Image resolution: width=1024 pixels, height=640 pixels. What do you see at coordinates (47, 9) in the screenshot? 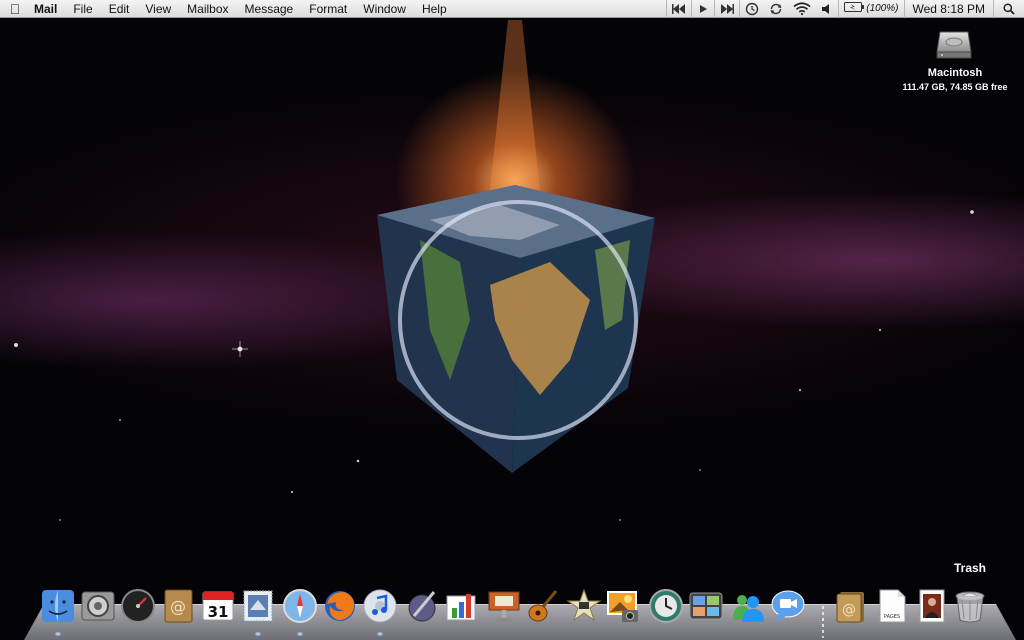
I see `menu-app-name: Mail` at bounding box center [47, 9].